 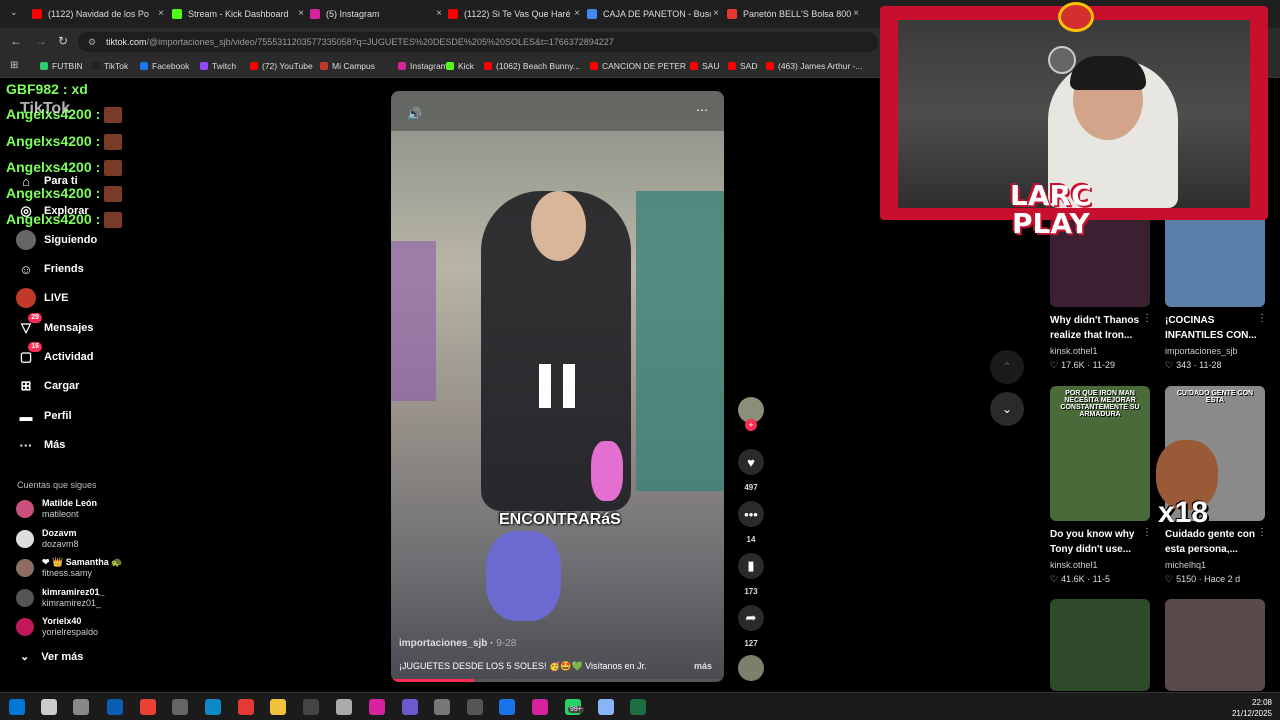 What do you see at coordinates (278, 707) in the screenshot?
I see `folder-icon` at bounding box center [278, 707].